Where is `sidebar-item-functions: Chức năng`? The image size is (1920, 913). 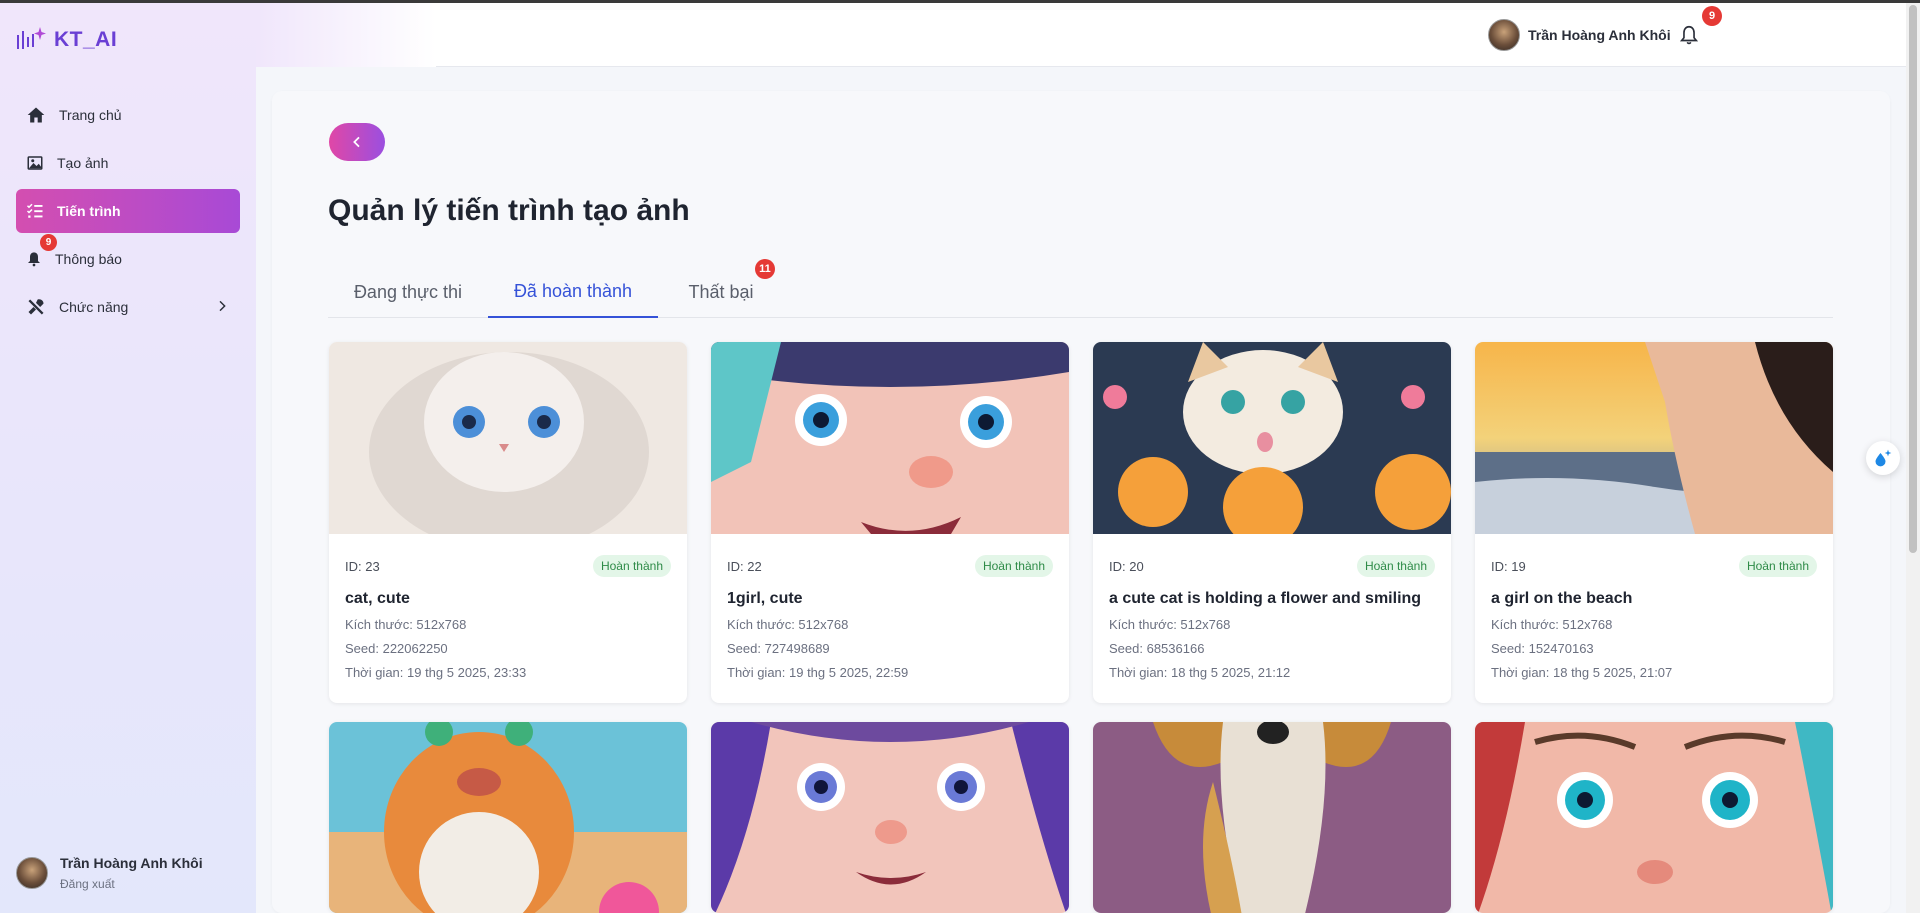
sidebar-item-functions: Chức năng is located at coordinates (128, 307).